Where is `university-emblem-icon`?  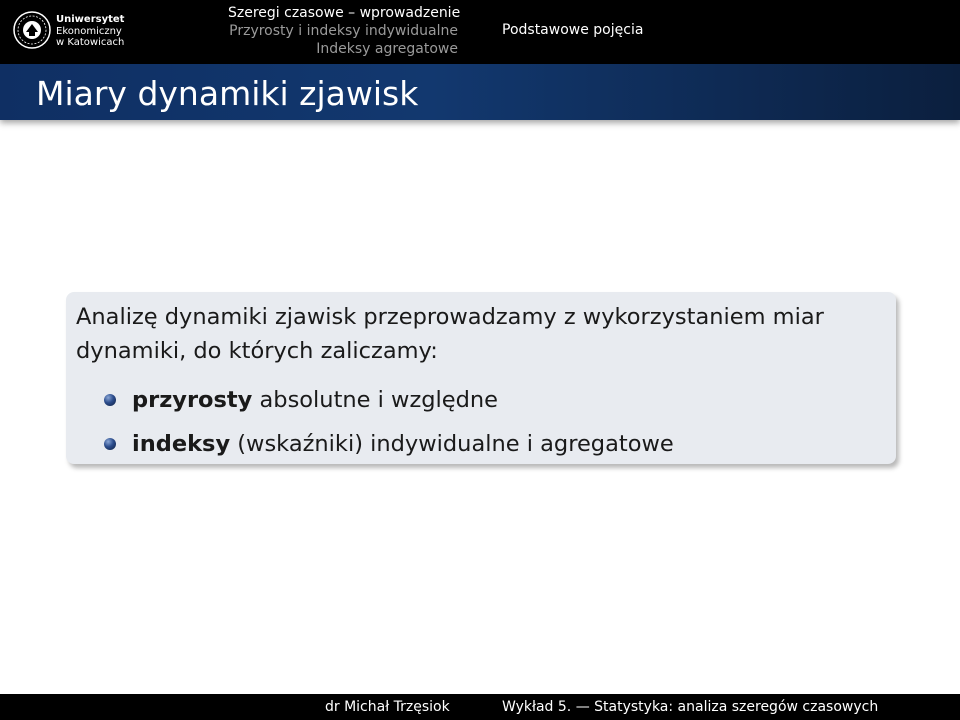
university-emblem-icon is located at coordinates (32, 30).